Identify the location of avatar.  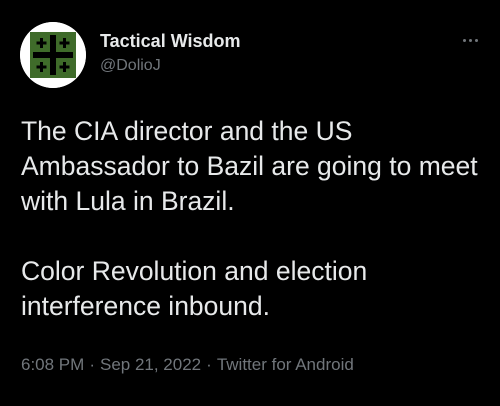
(53, 55).